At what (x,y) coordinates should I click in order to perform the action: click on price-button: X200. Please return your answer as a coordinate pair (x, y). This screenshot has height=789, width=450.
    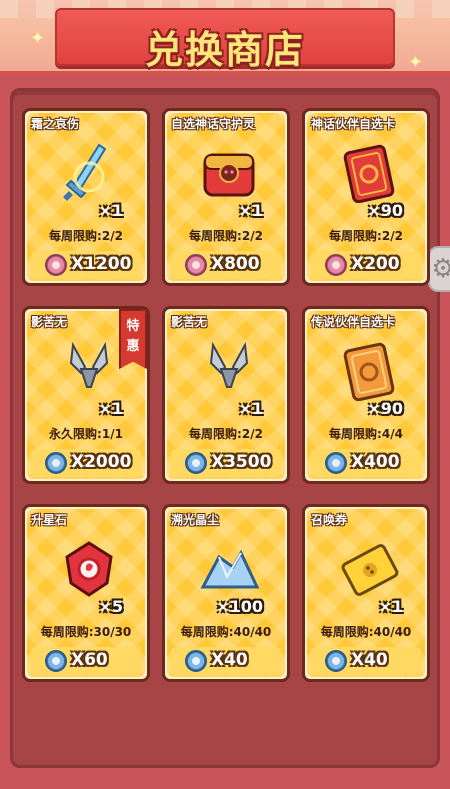
    Looking at the image, I should click on (366, 265).